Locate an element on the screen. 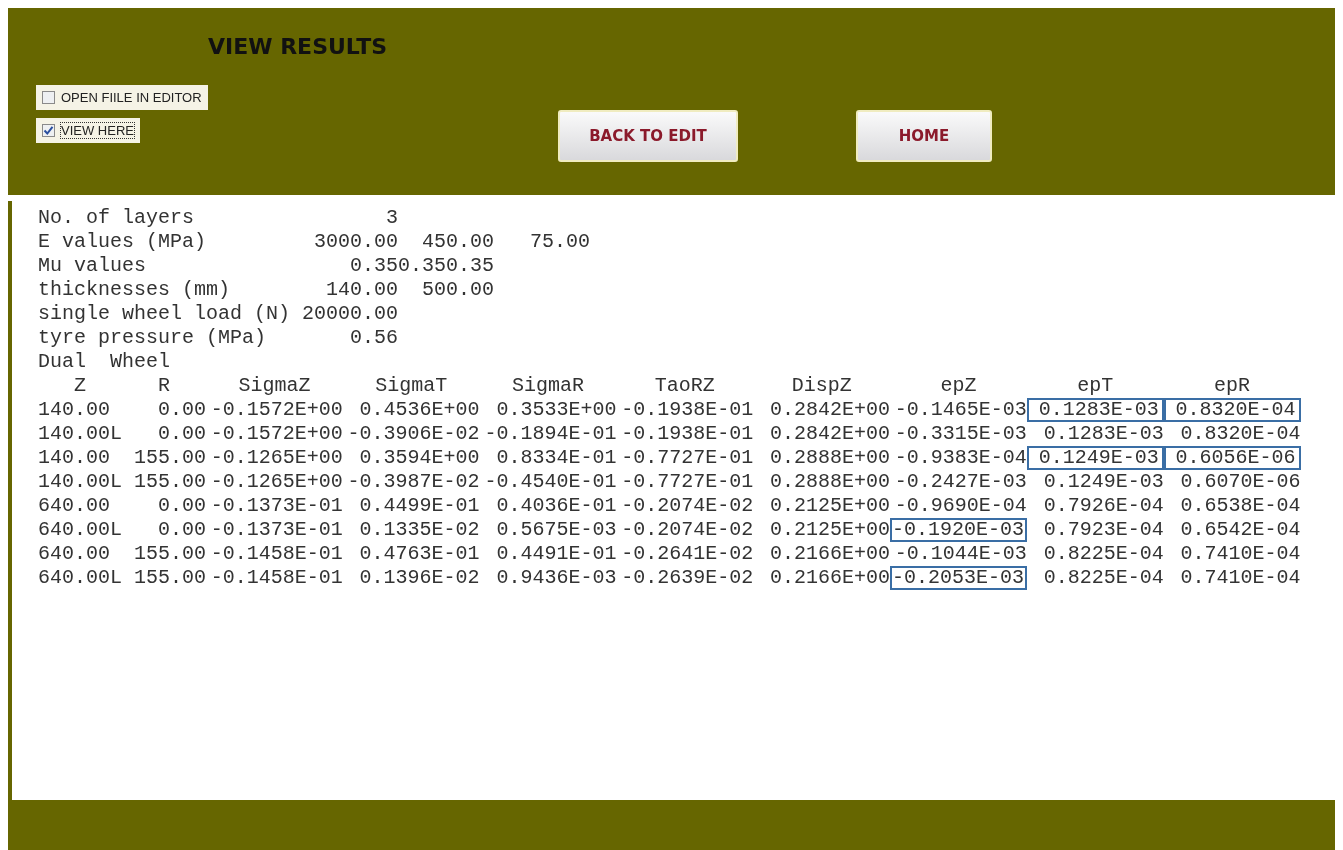  table-cell-text: 0.3533E+00 is located at coordinates (556, 410).